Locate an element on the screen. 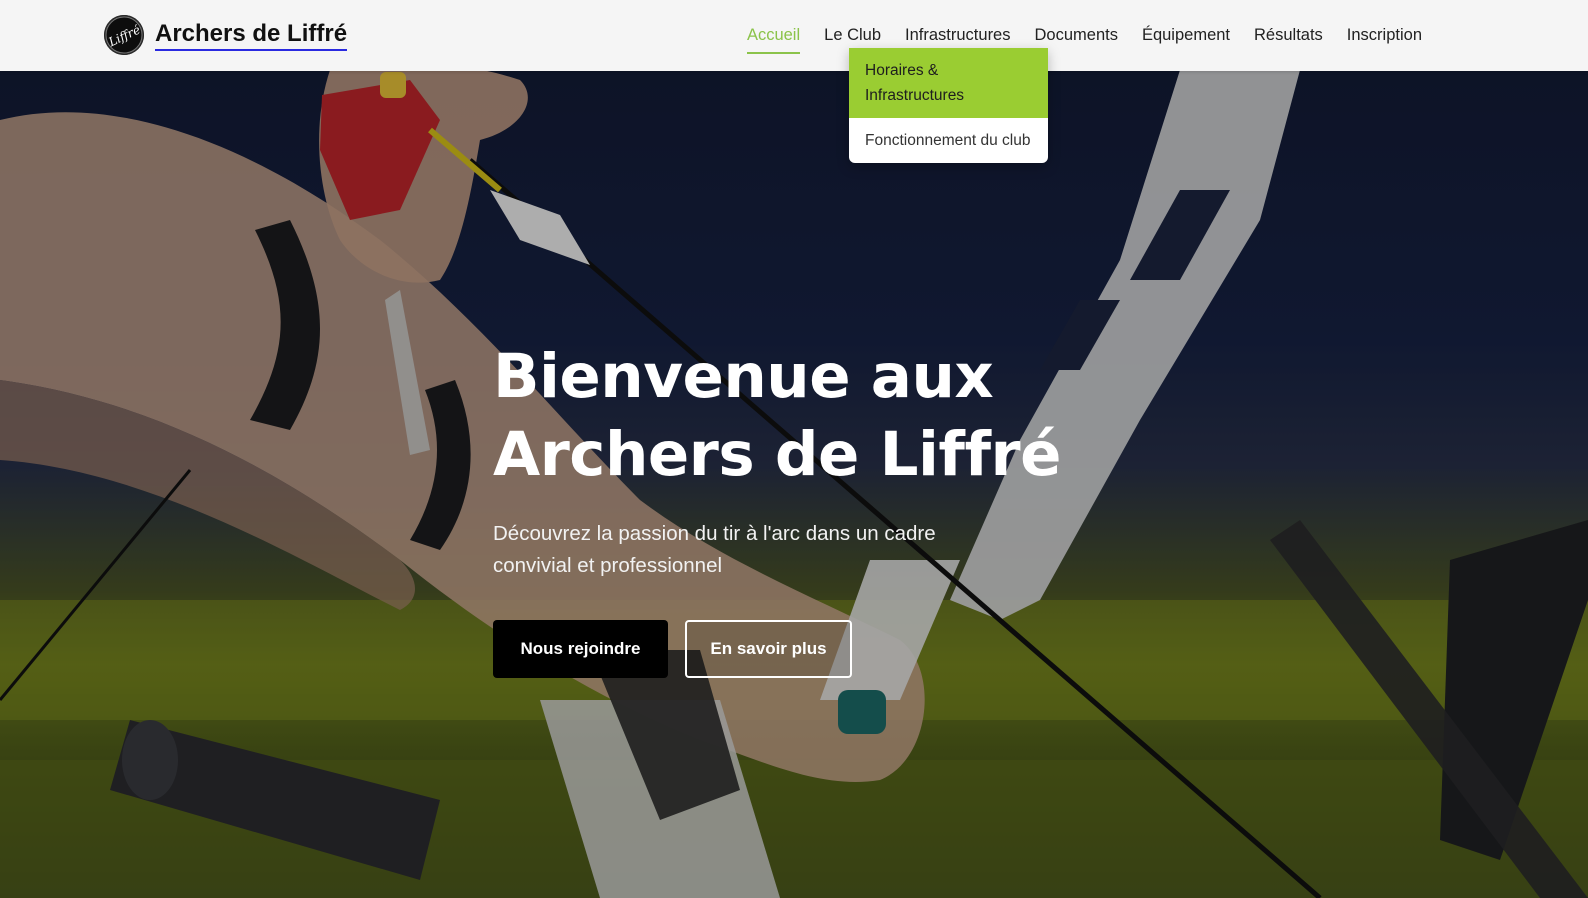  dropdown-item-fonctionnement: Fonctionnement du club is located at coordinates (948, 140).